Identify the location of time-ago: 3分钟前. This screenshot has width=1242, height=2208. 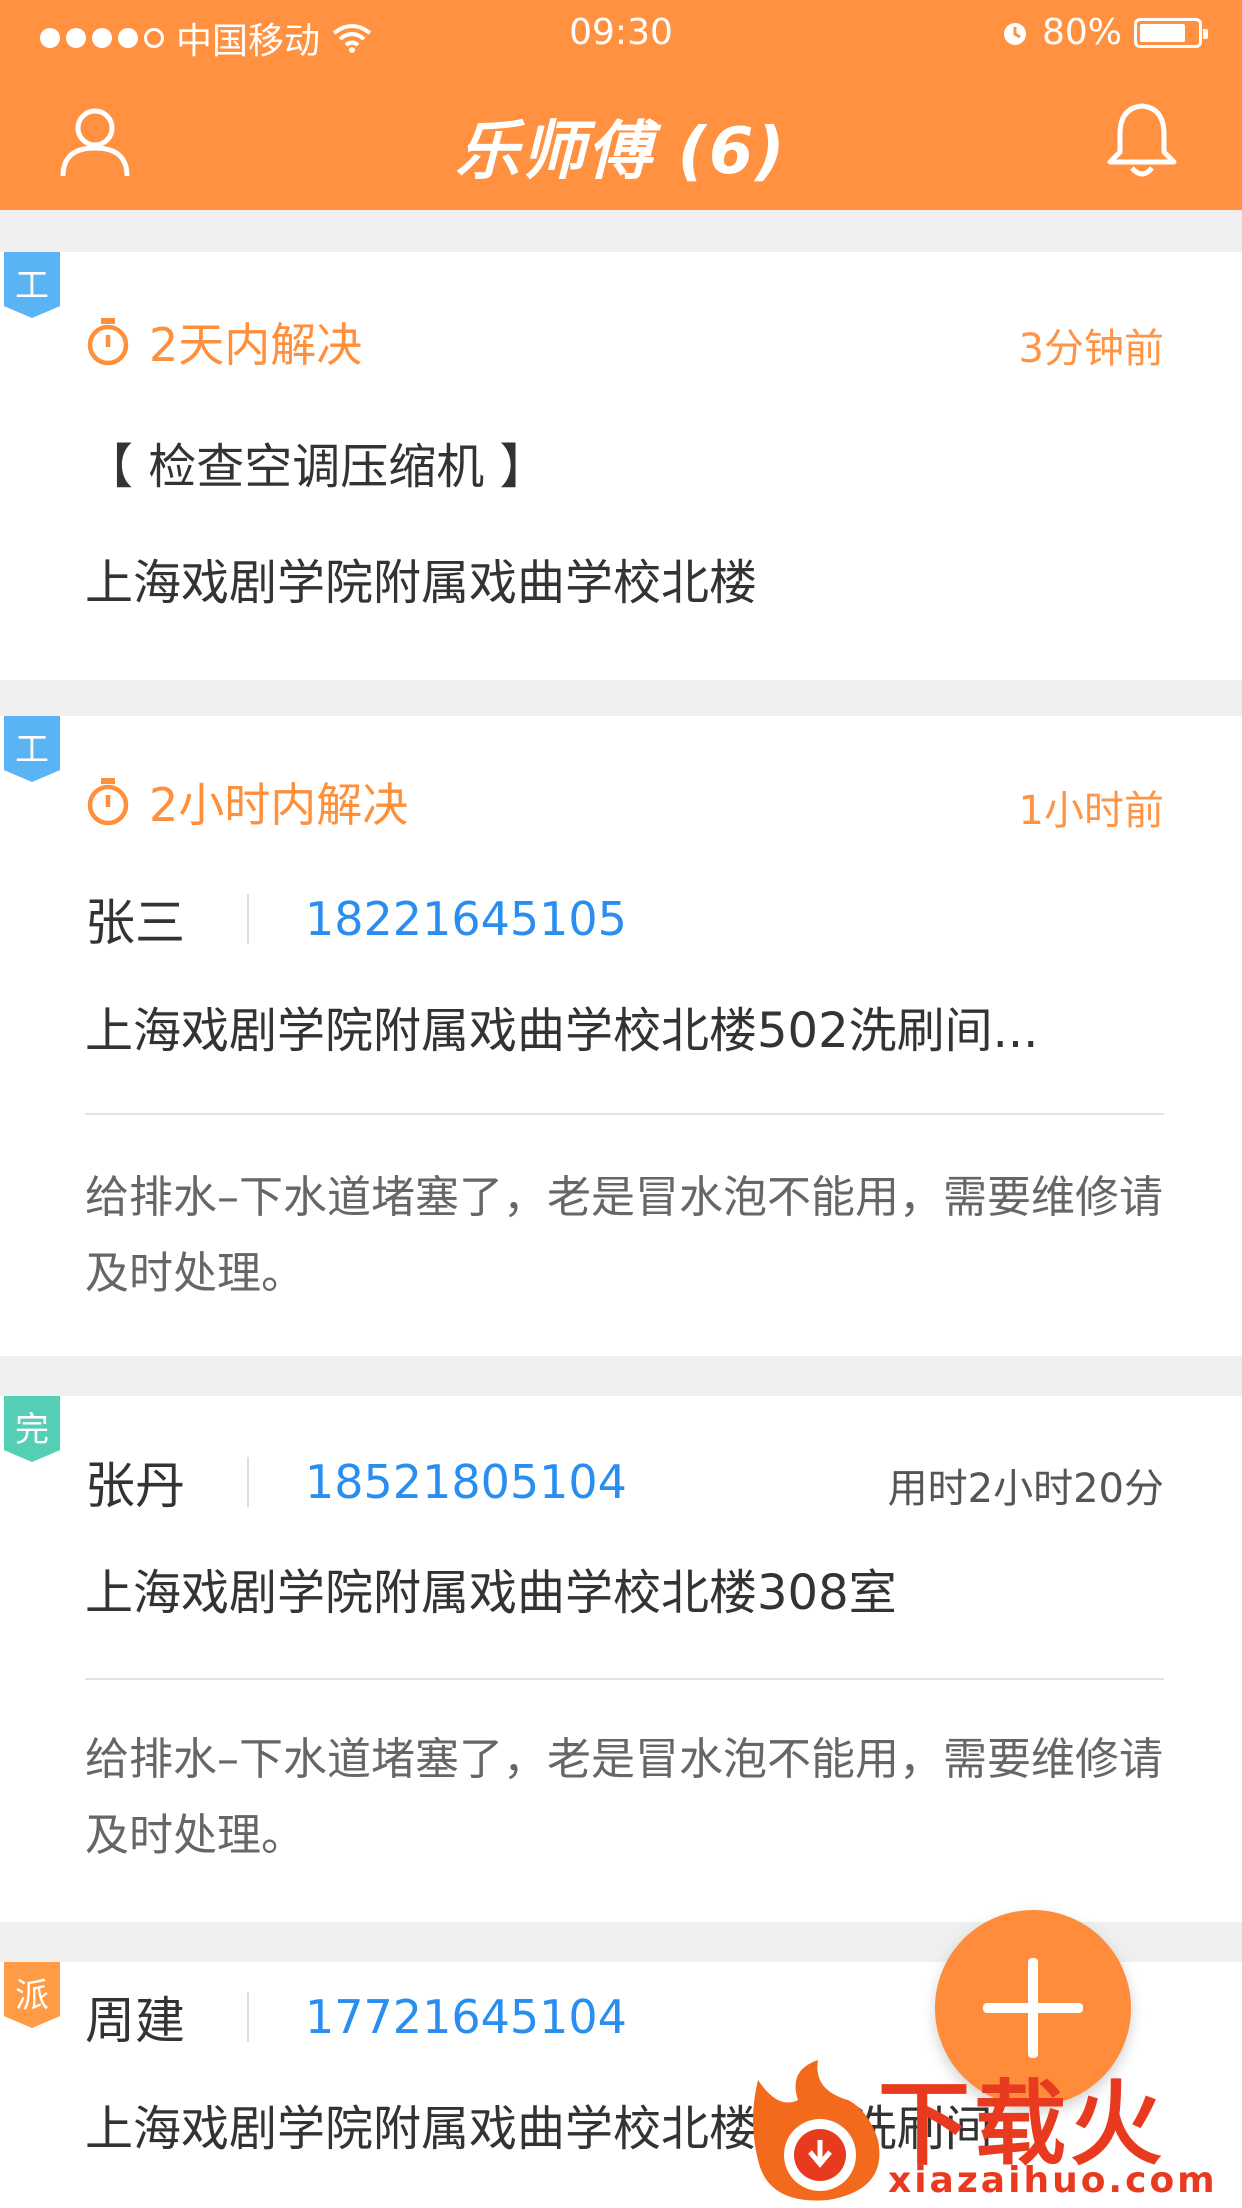
(1091, 349).